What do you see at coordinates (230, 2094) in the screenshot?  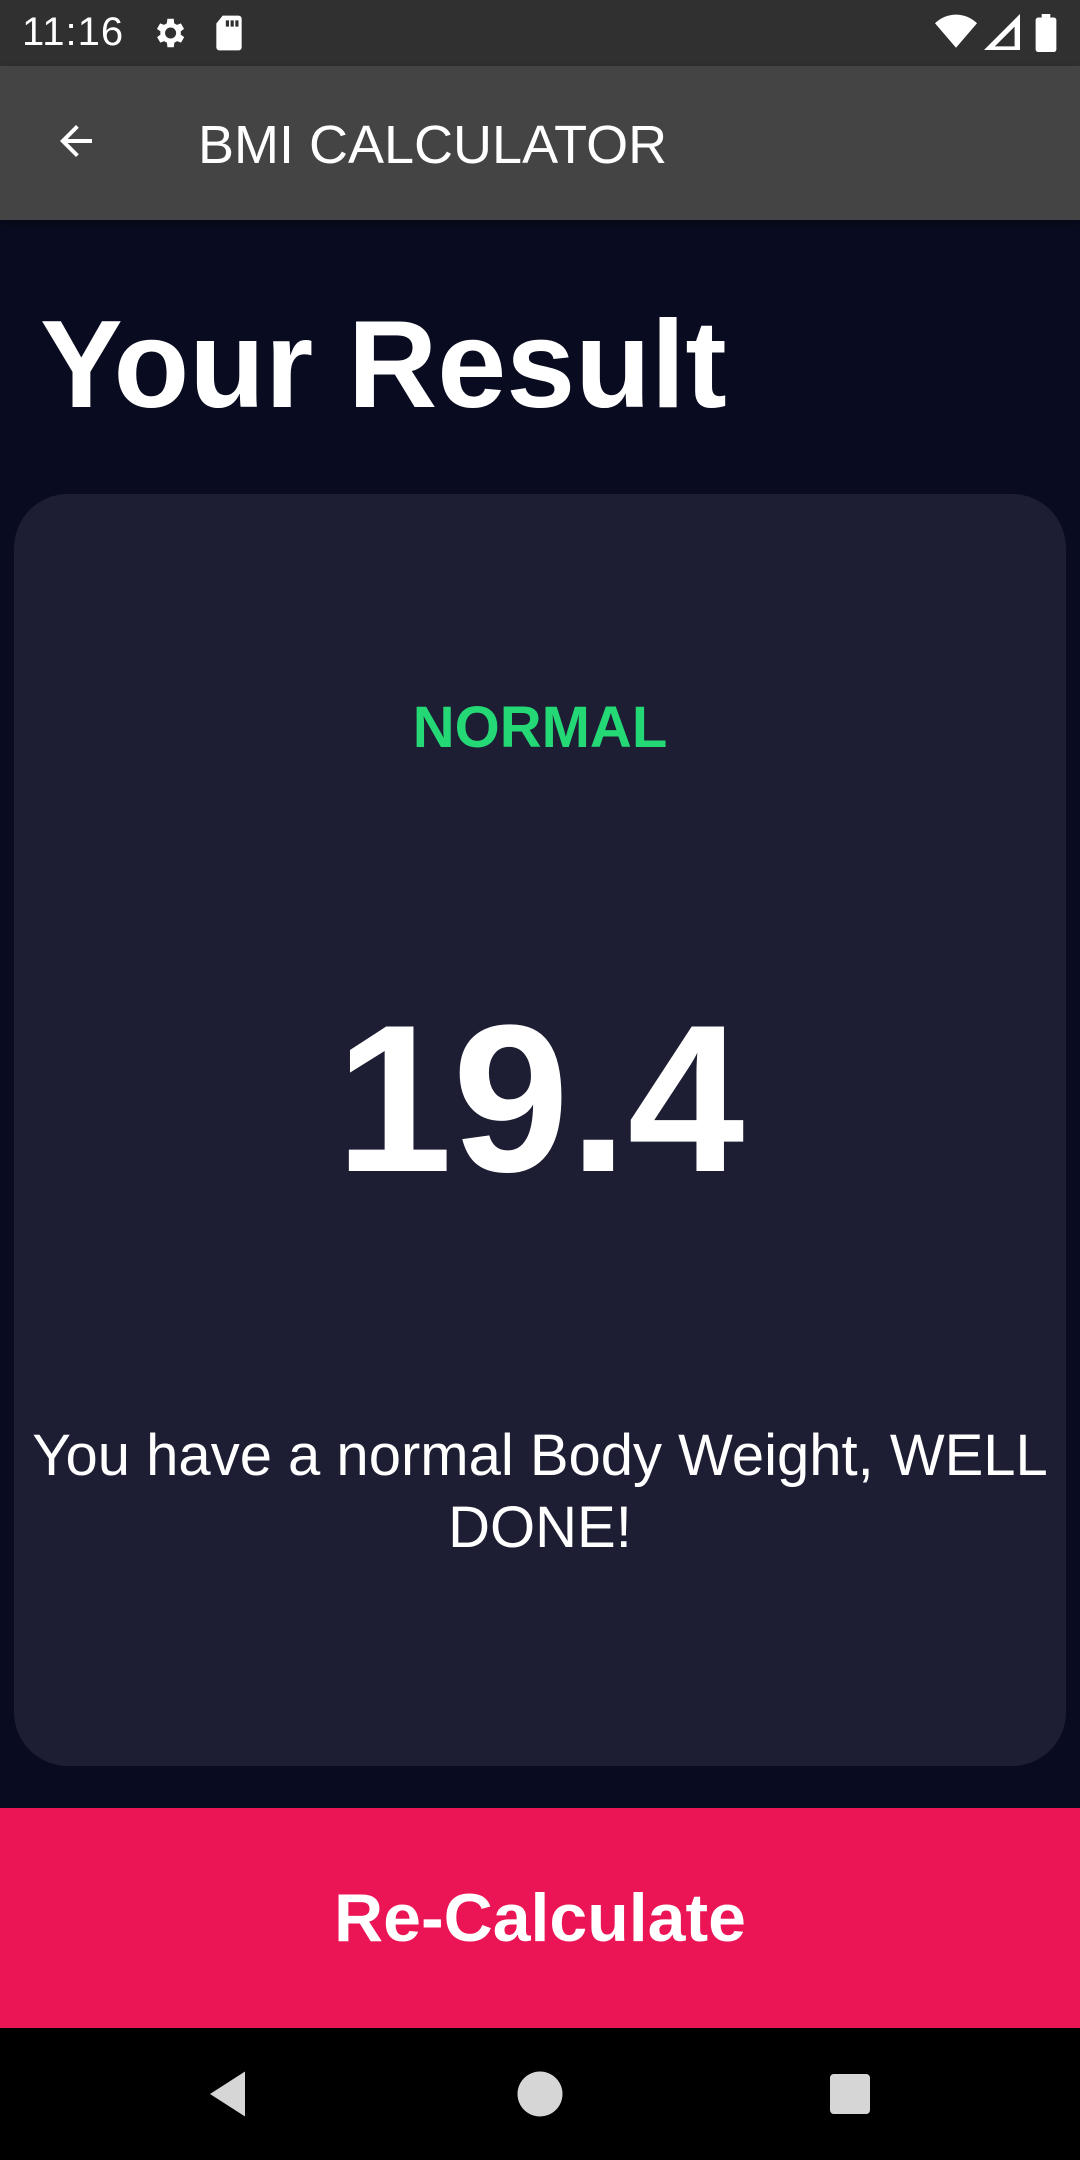 I see `back-triangle-icon` at bounding box center [230, 2094].